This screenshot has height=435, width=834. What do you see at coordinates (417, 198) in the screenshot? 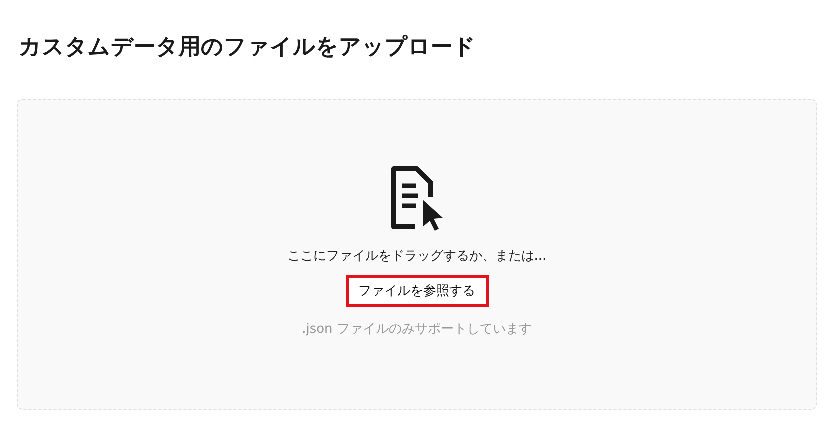
I see `document-cursor-icon` at bounding box center [417, 198].